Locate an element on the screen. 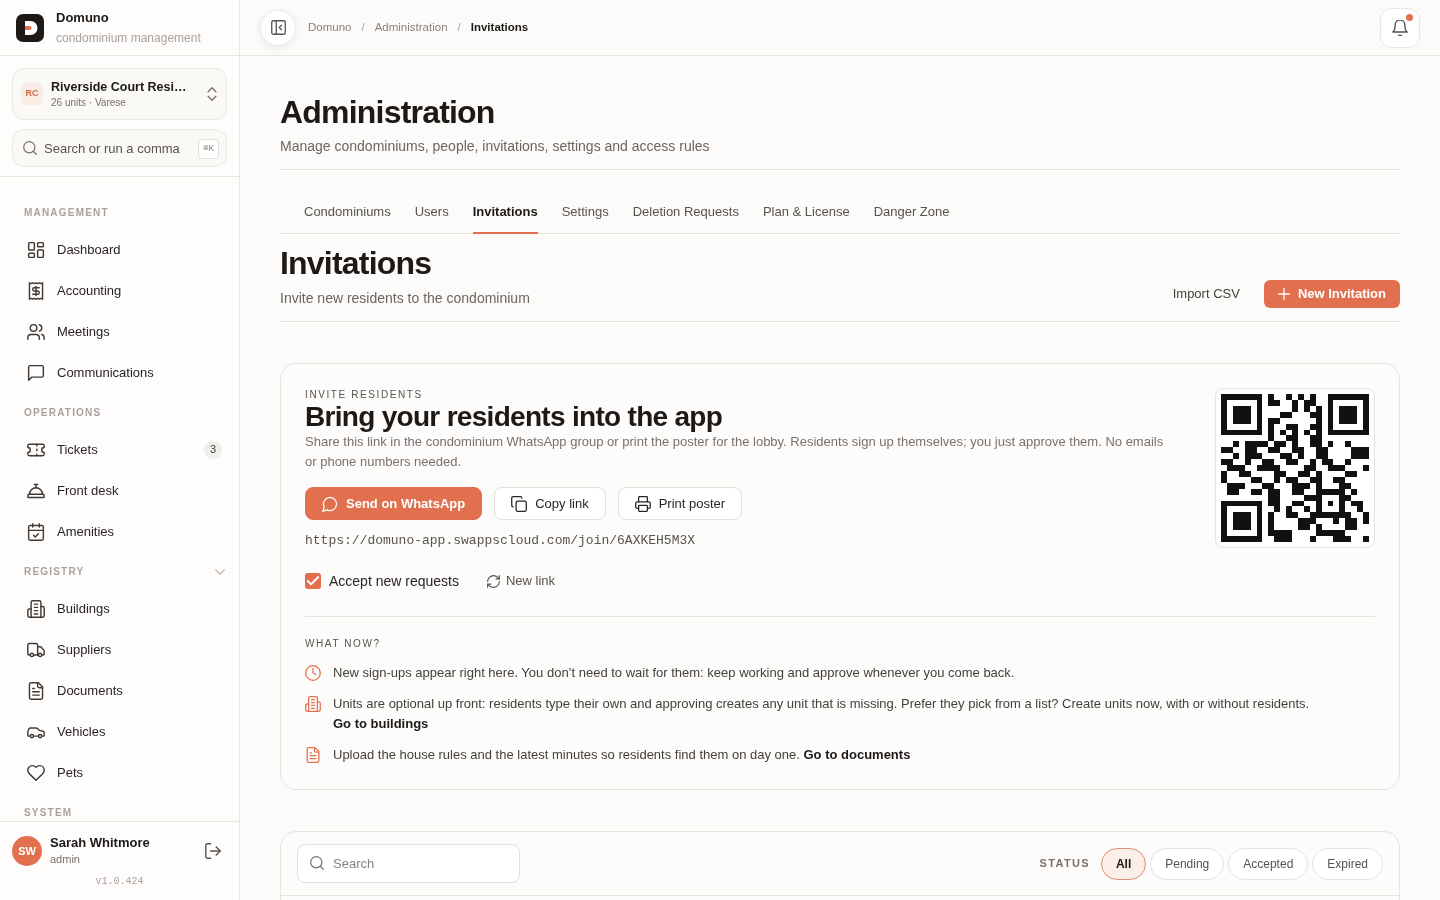 The width and height of the screenshot is (1440, 900). condo-switcher: RC Riverside Court Resi… 26 units · Varese is located at coordinates (119, 94).